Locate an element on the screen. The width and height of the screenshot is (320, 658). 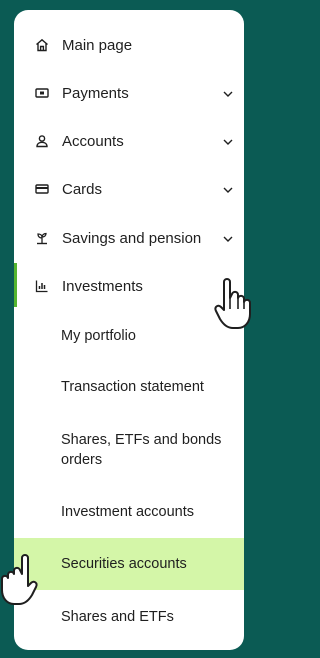
submenu-item-label: Shares, ETFs and bonds orders is located at coordinates (141, 450).